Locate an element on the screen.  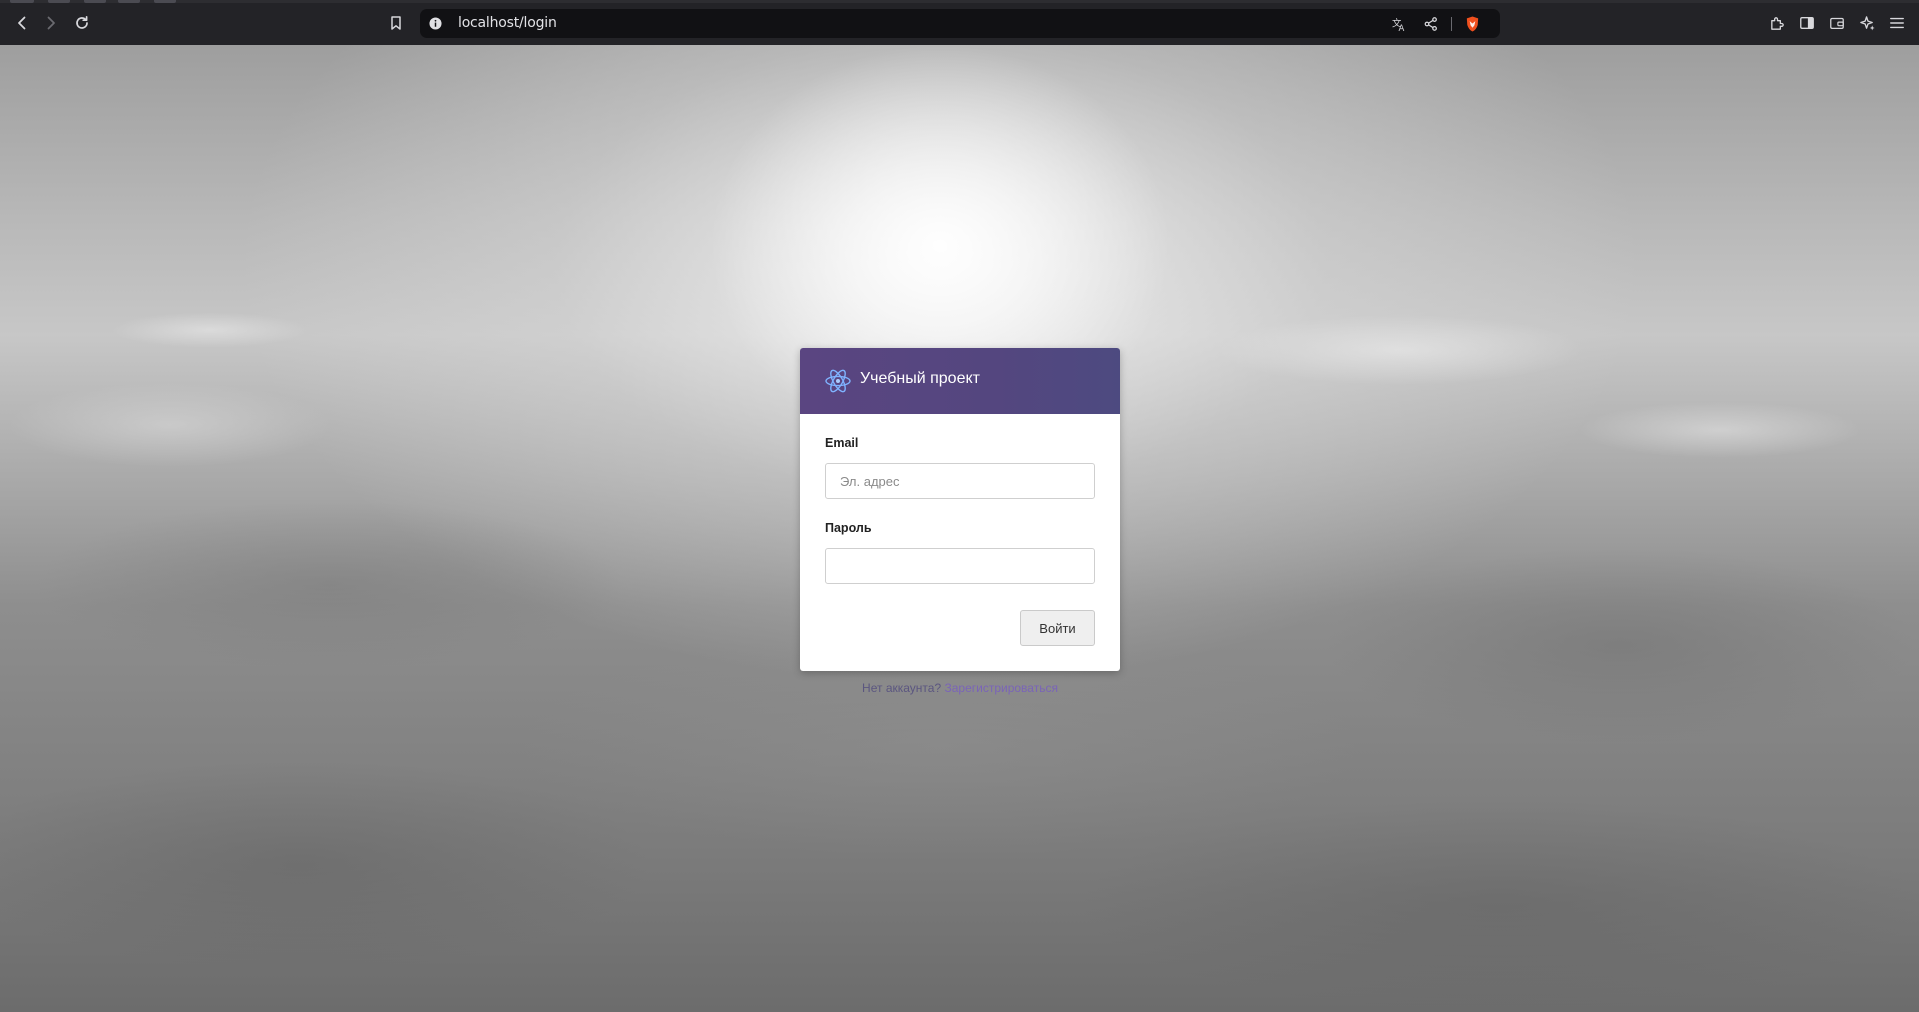
translate-icon: 文A is located at coordinates (1397, 25).